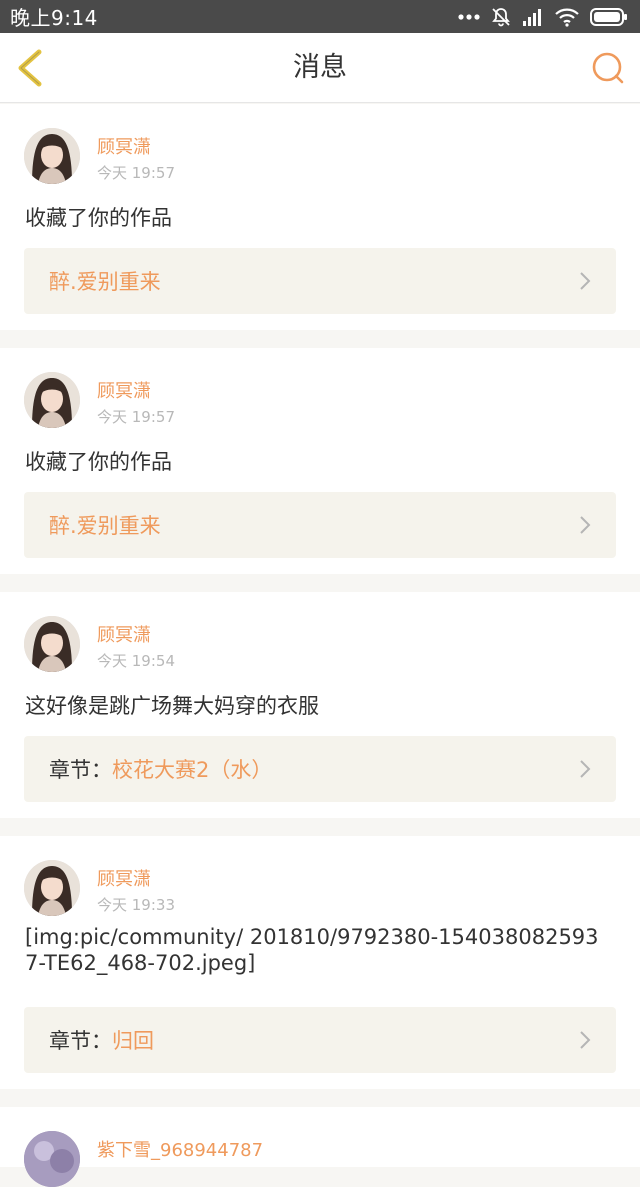 Image resolution: width=640 pixels, height=1187 pixels. Describe the element at coordinates (608, 16) in the screenshot. I see `battery-icon` at that location.